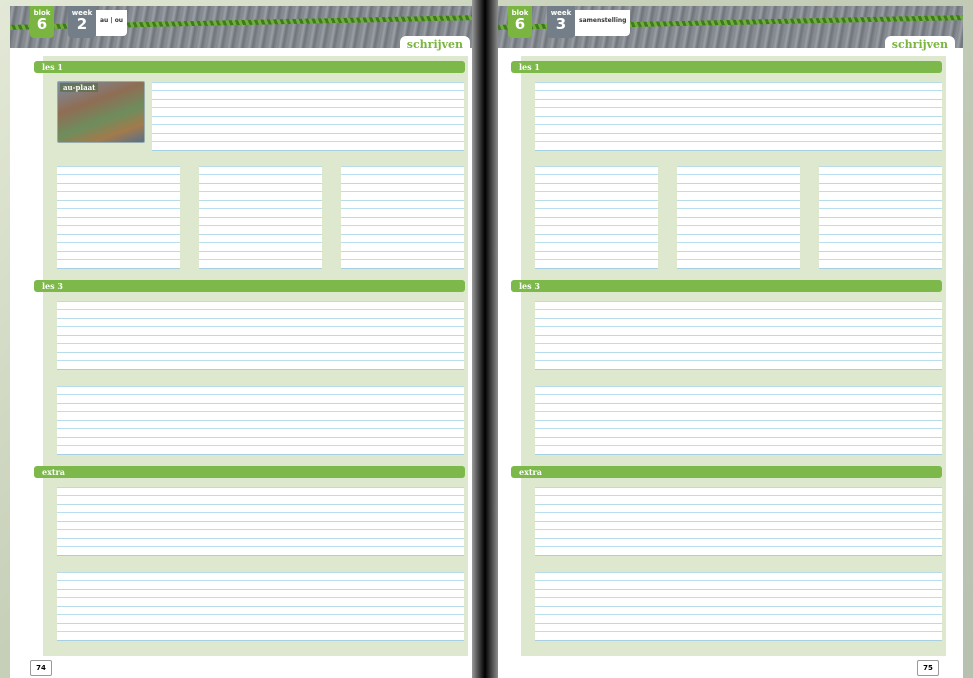 The height and width of the screenshot is (678, 973). I want to click on page-number: 74, so click(41, 668).